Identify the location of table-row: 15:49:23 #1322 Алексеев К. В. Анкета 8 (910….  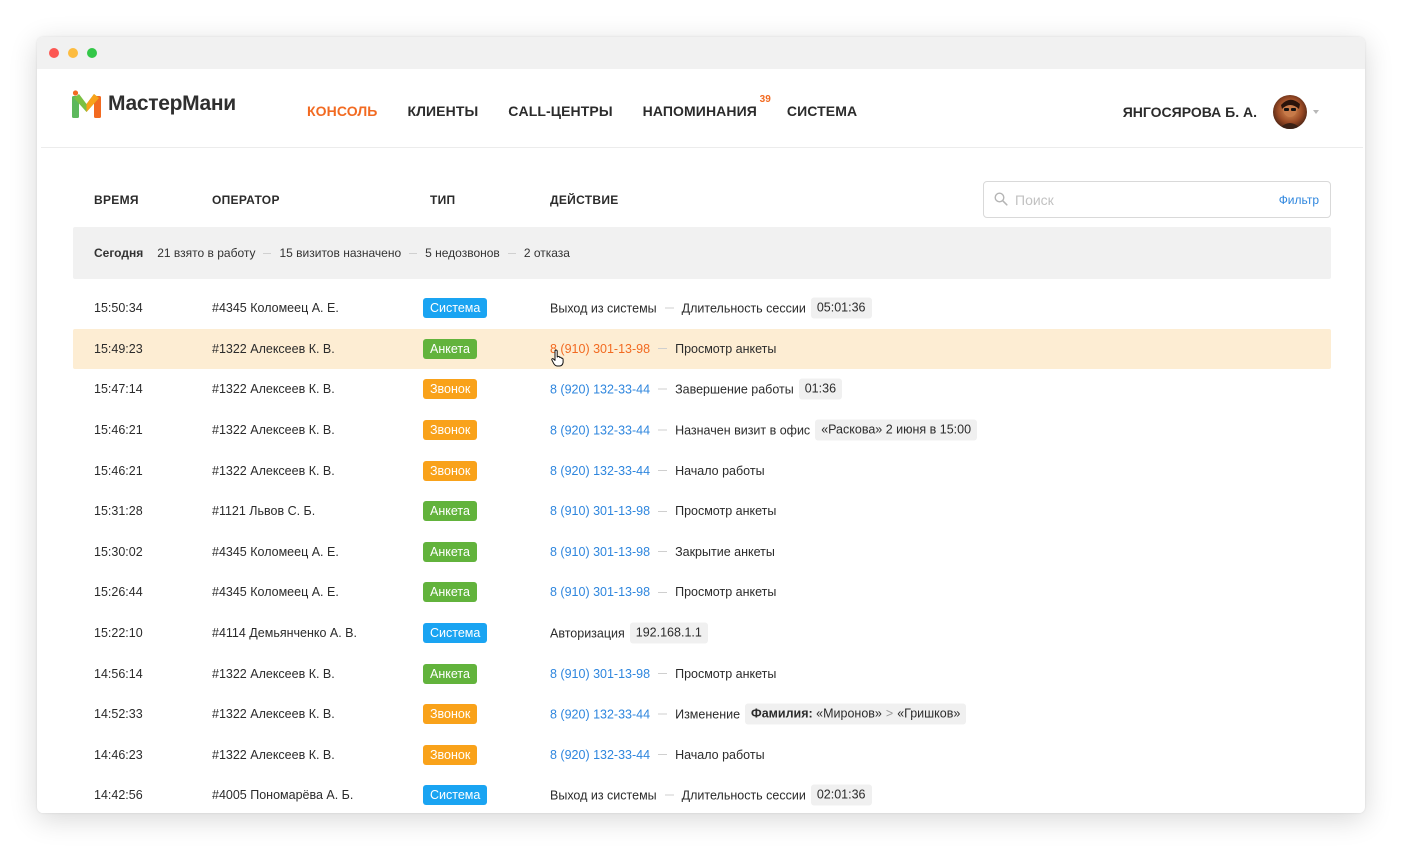
(702, 349).